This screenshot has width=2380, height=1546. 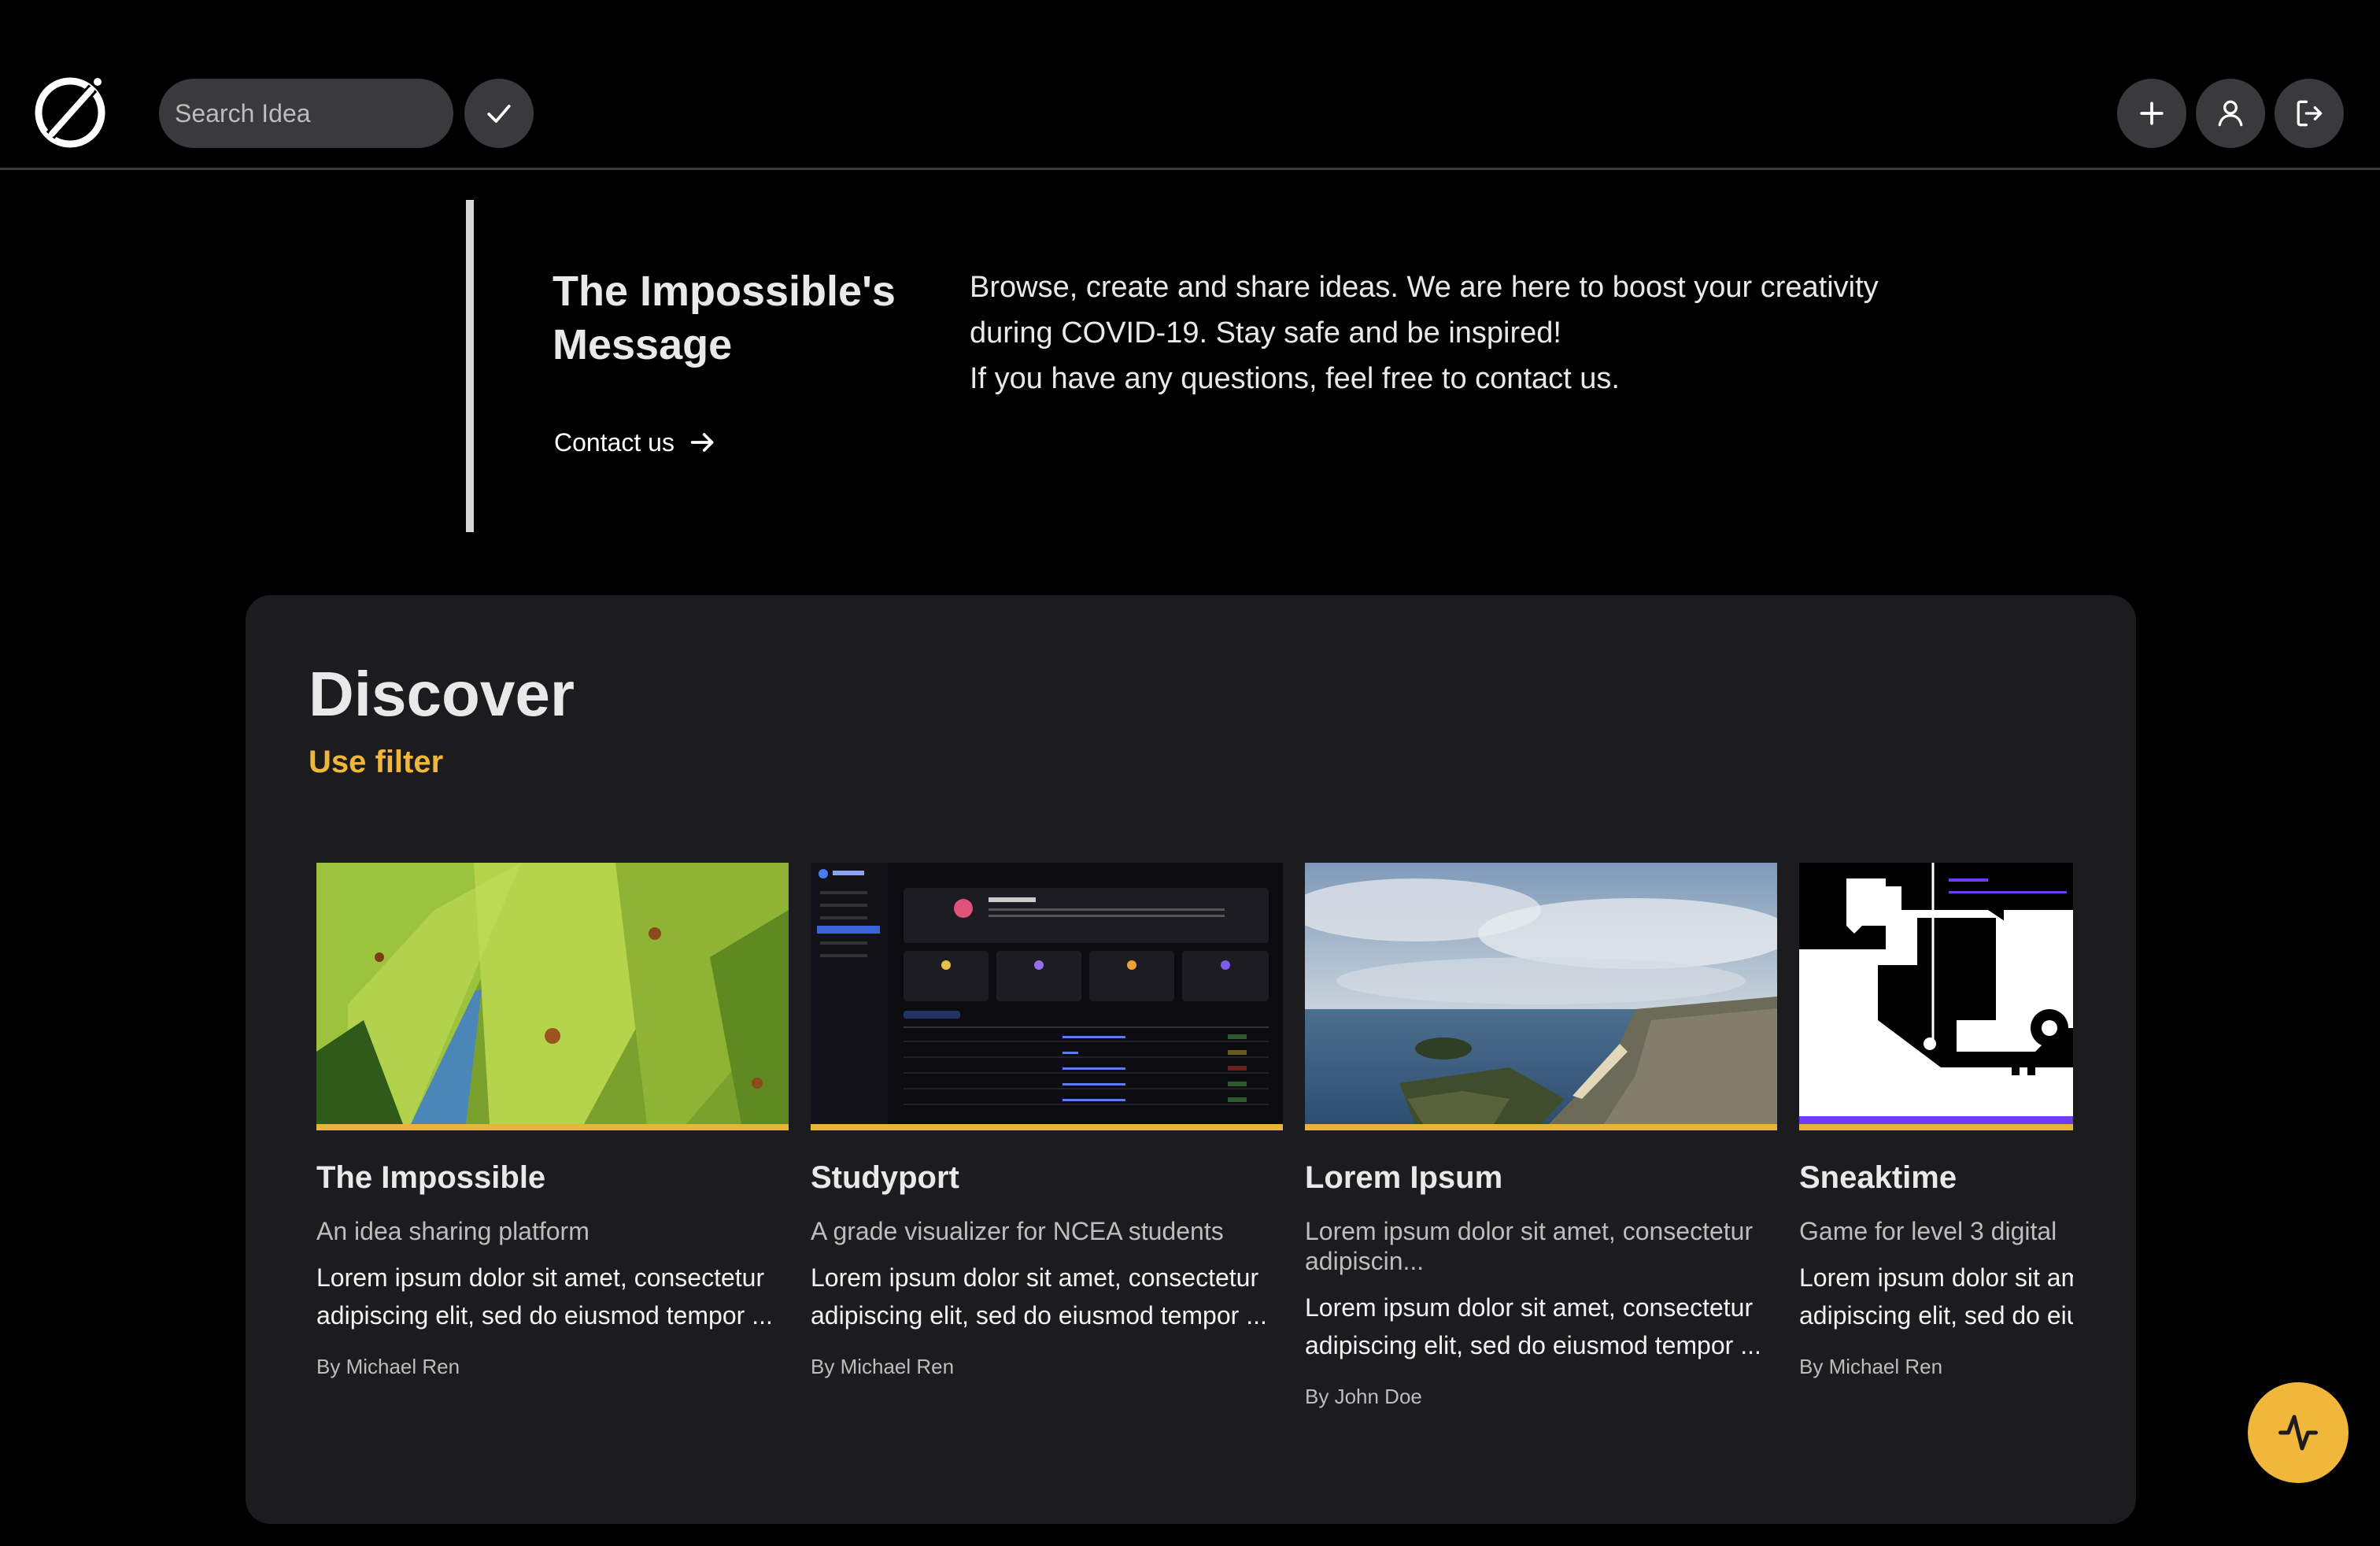 I want to click on plus-icon, so click(x=2152, y=114).